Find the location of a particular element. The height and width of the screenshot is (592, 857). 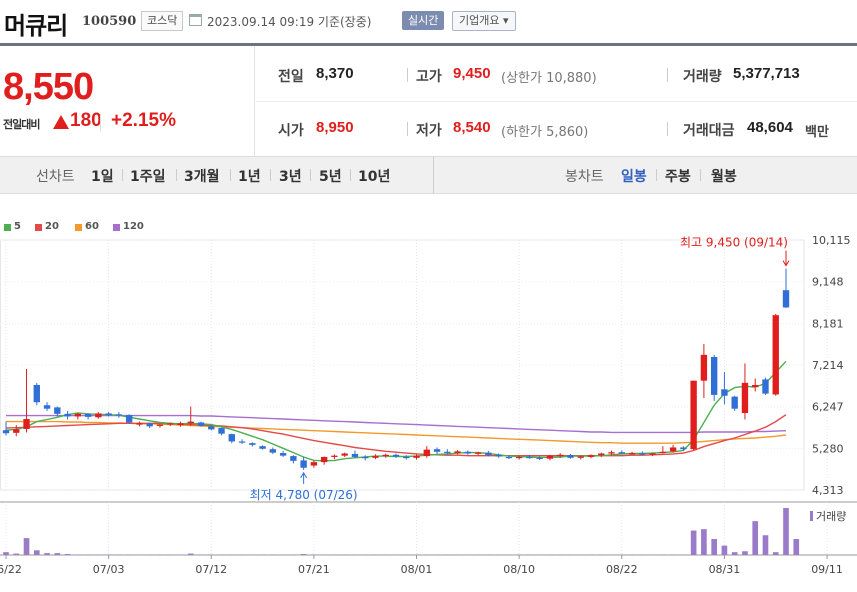

y-tick-label: 8,181 is located at coordinates (828, 323).